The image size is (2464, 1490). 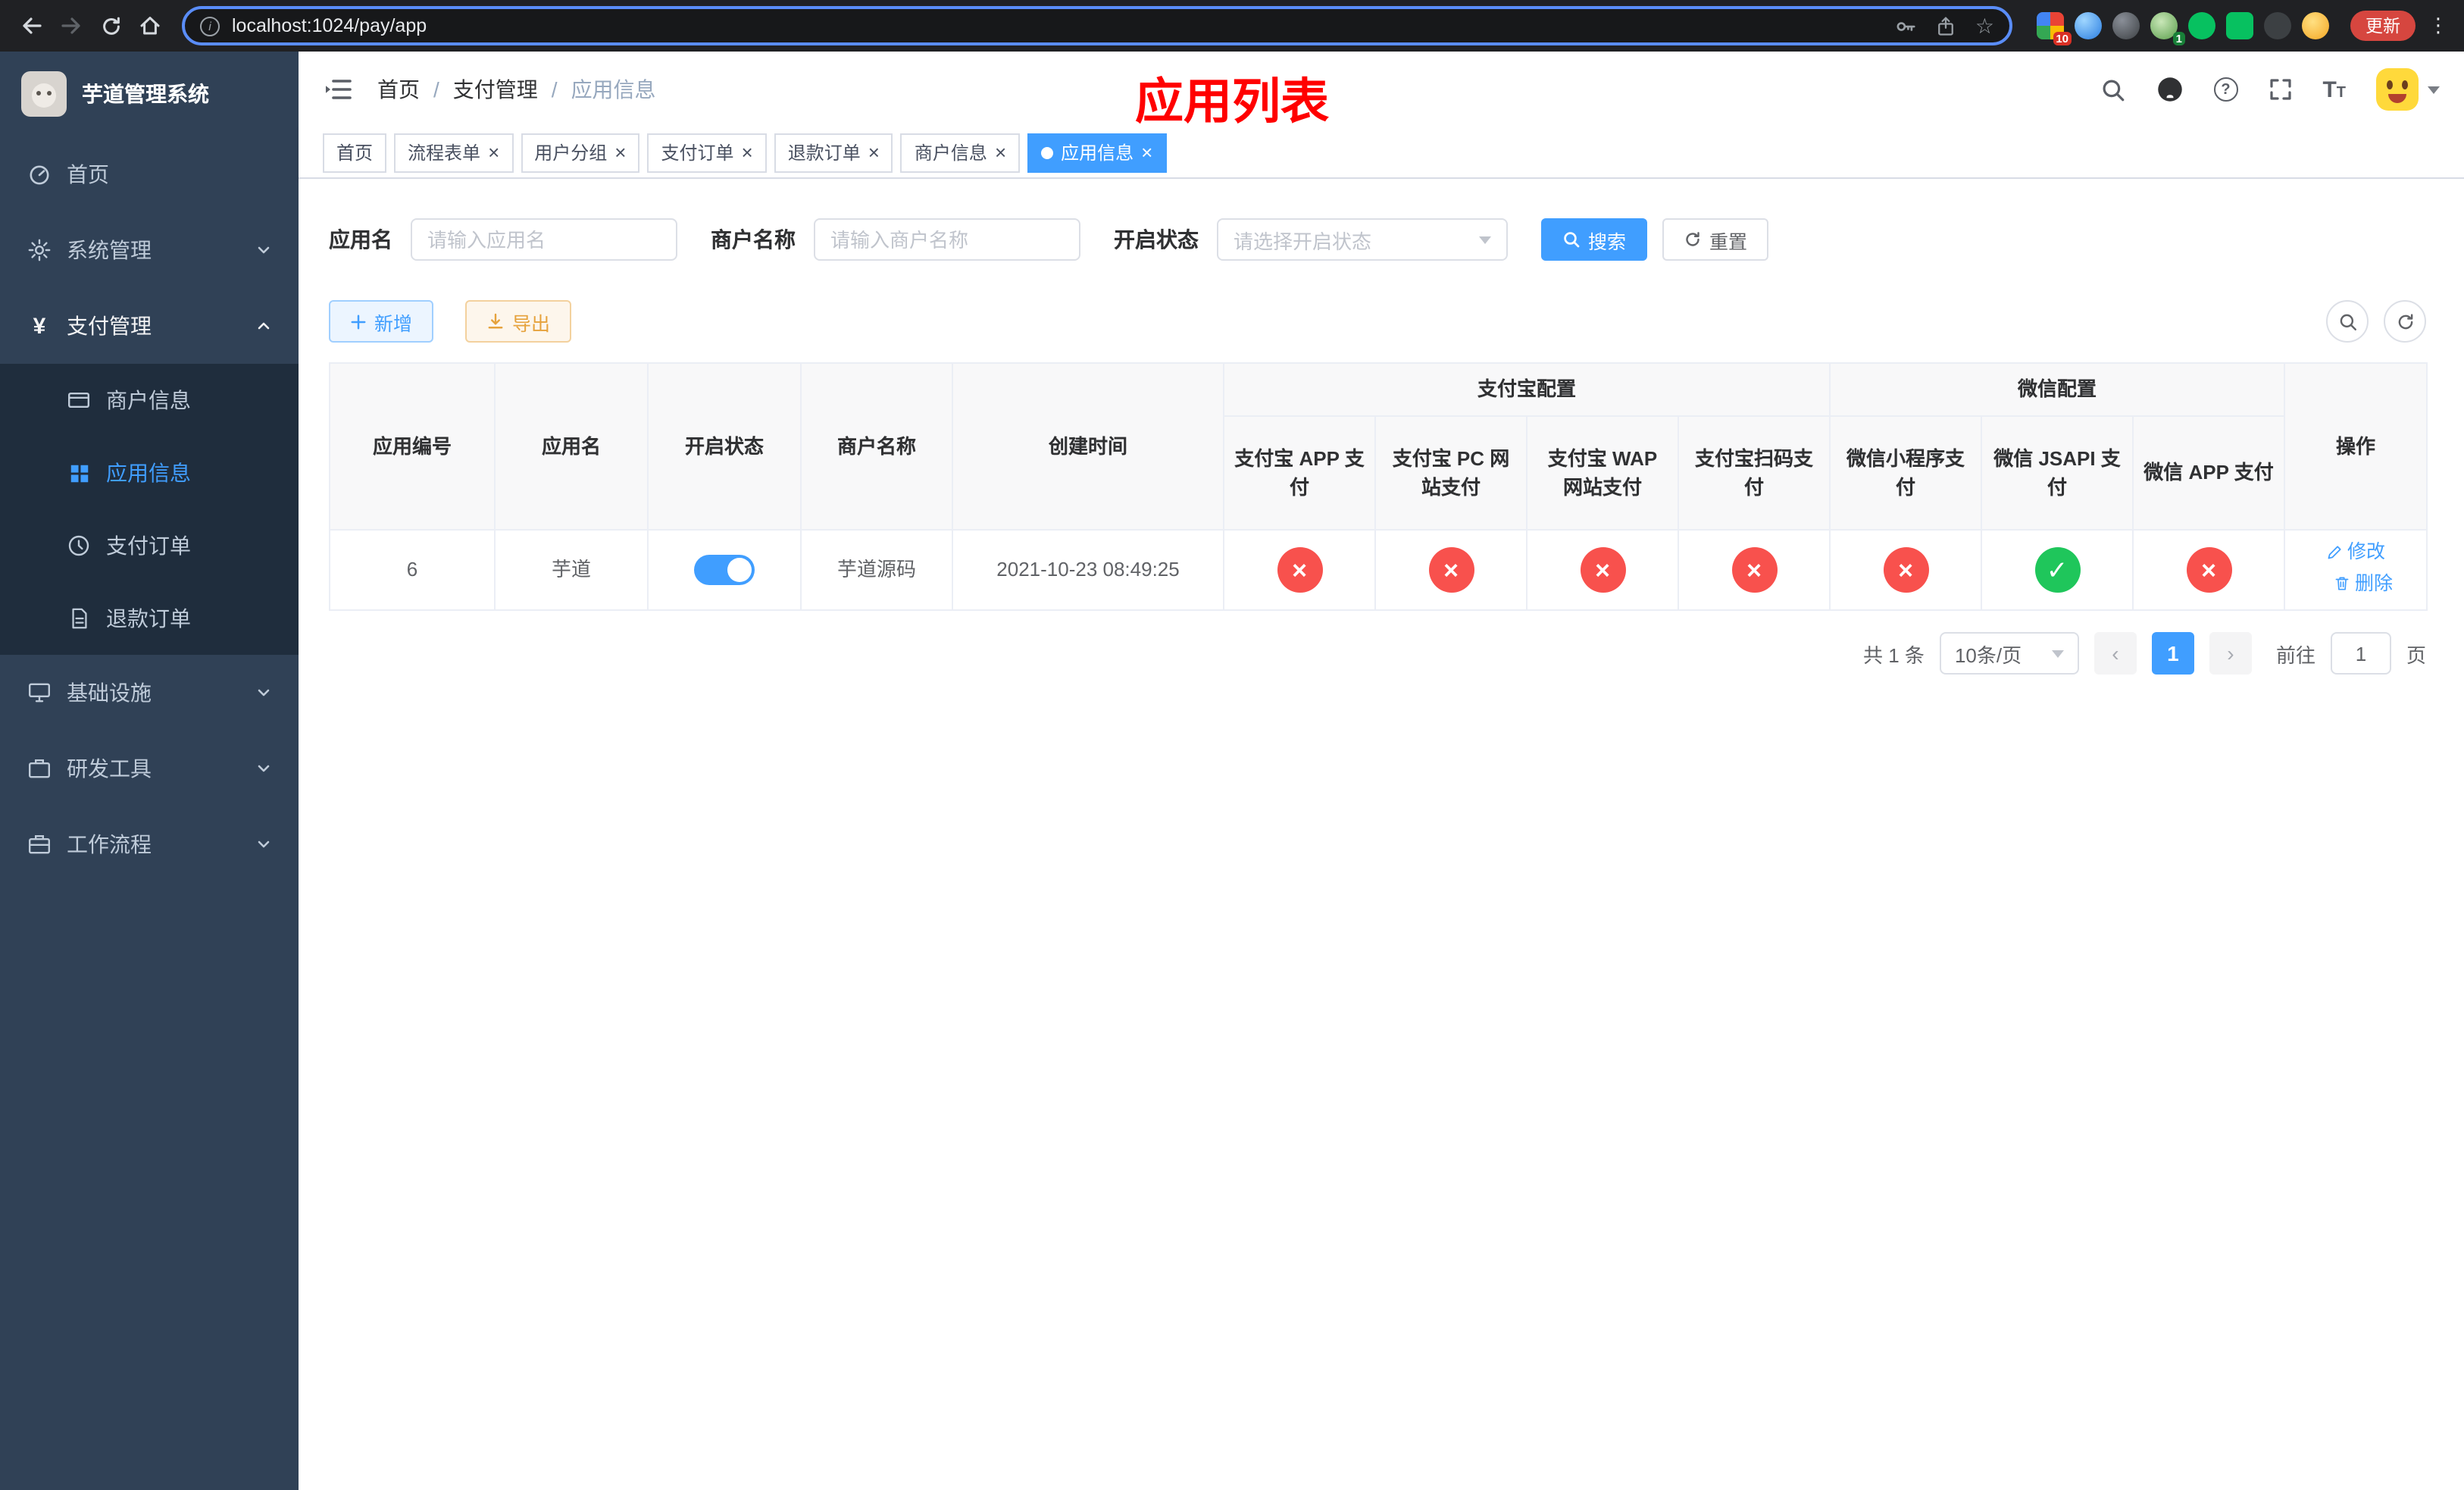 What do you see at coordinates (833, 152) in the screenshot?
I see `tab-refund-orders: 退款订单 ×` at bounding box center [833, 152].